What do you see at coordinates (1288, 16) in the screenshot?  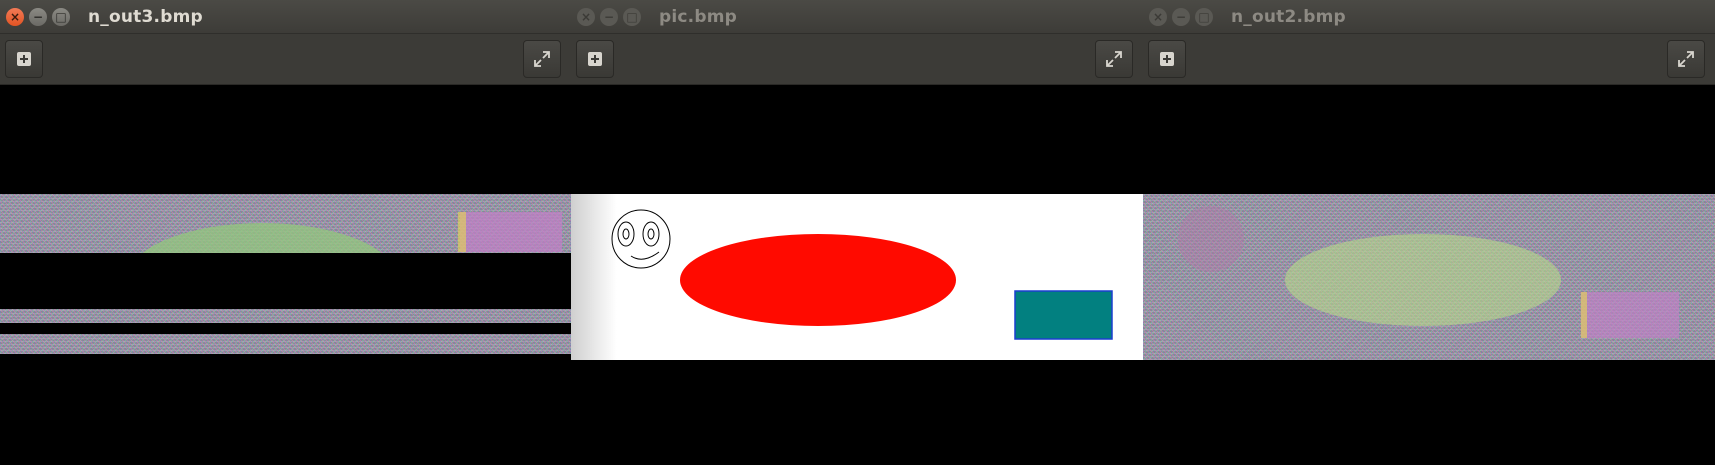 I see `window-title: n_out2.bmp` at bounding box center [1288, 16].